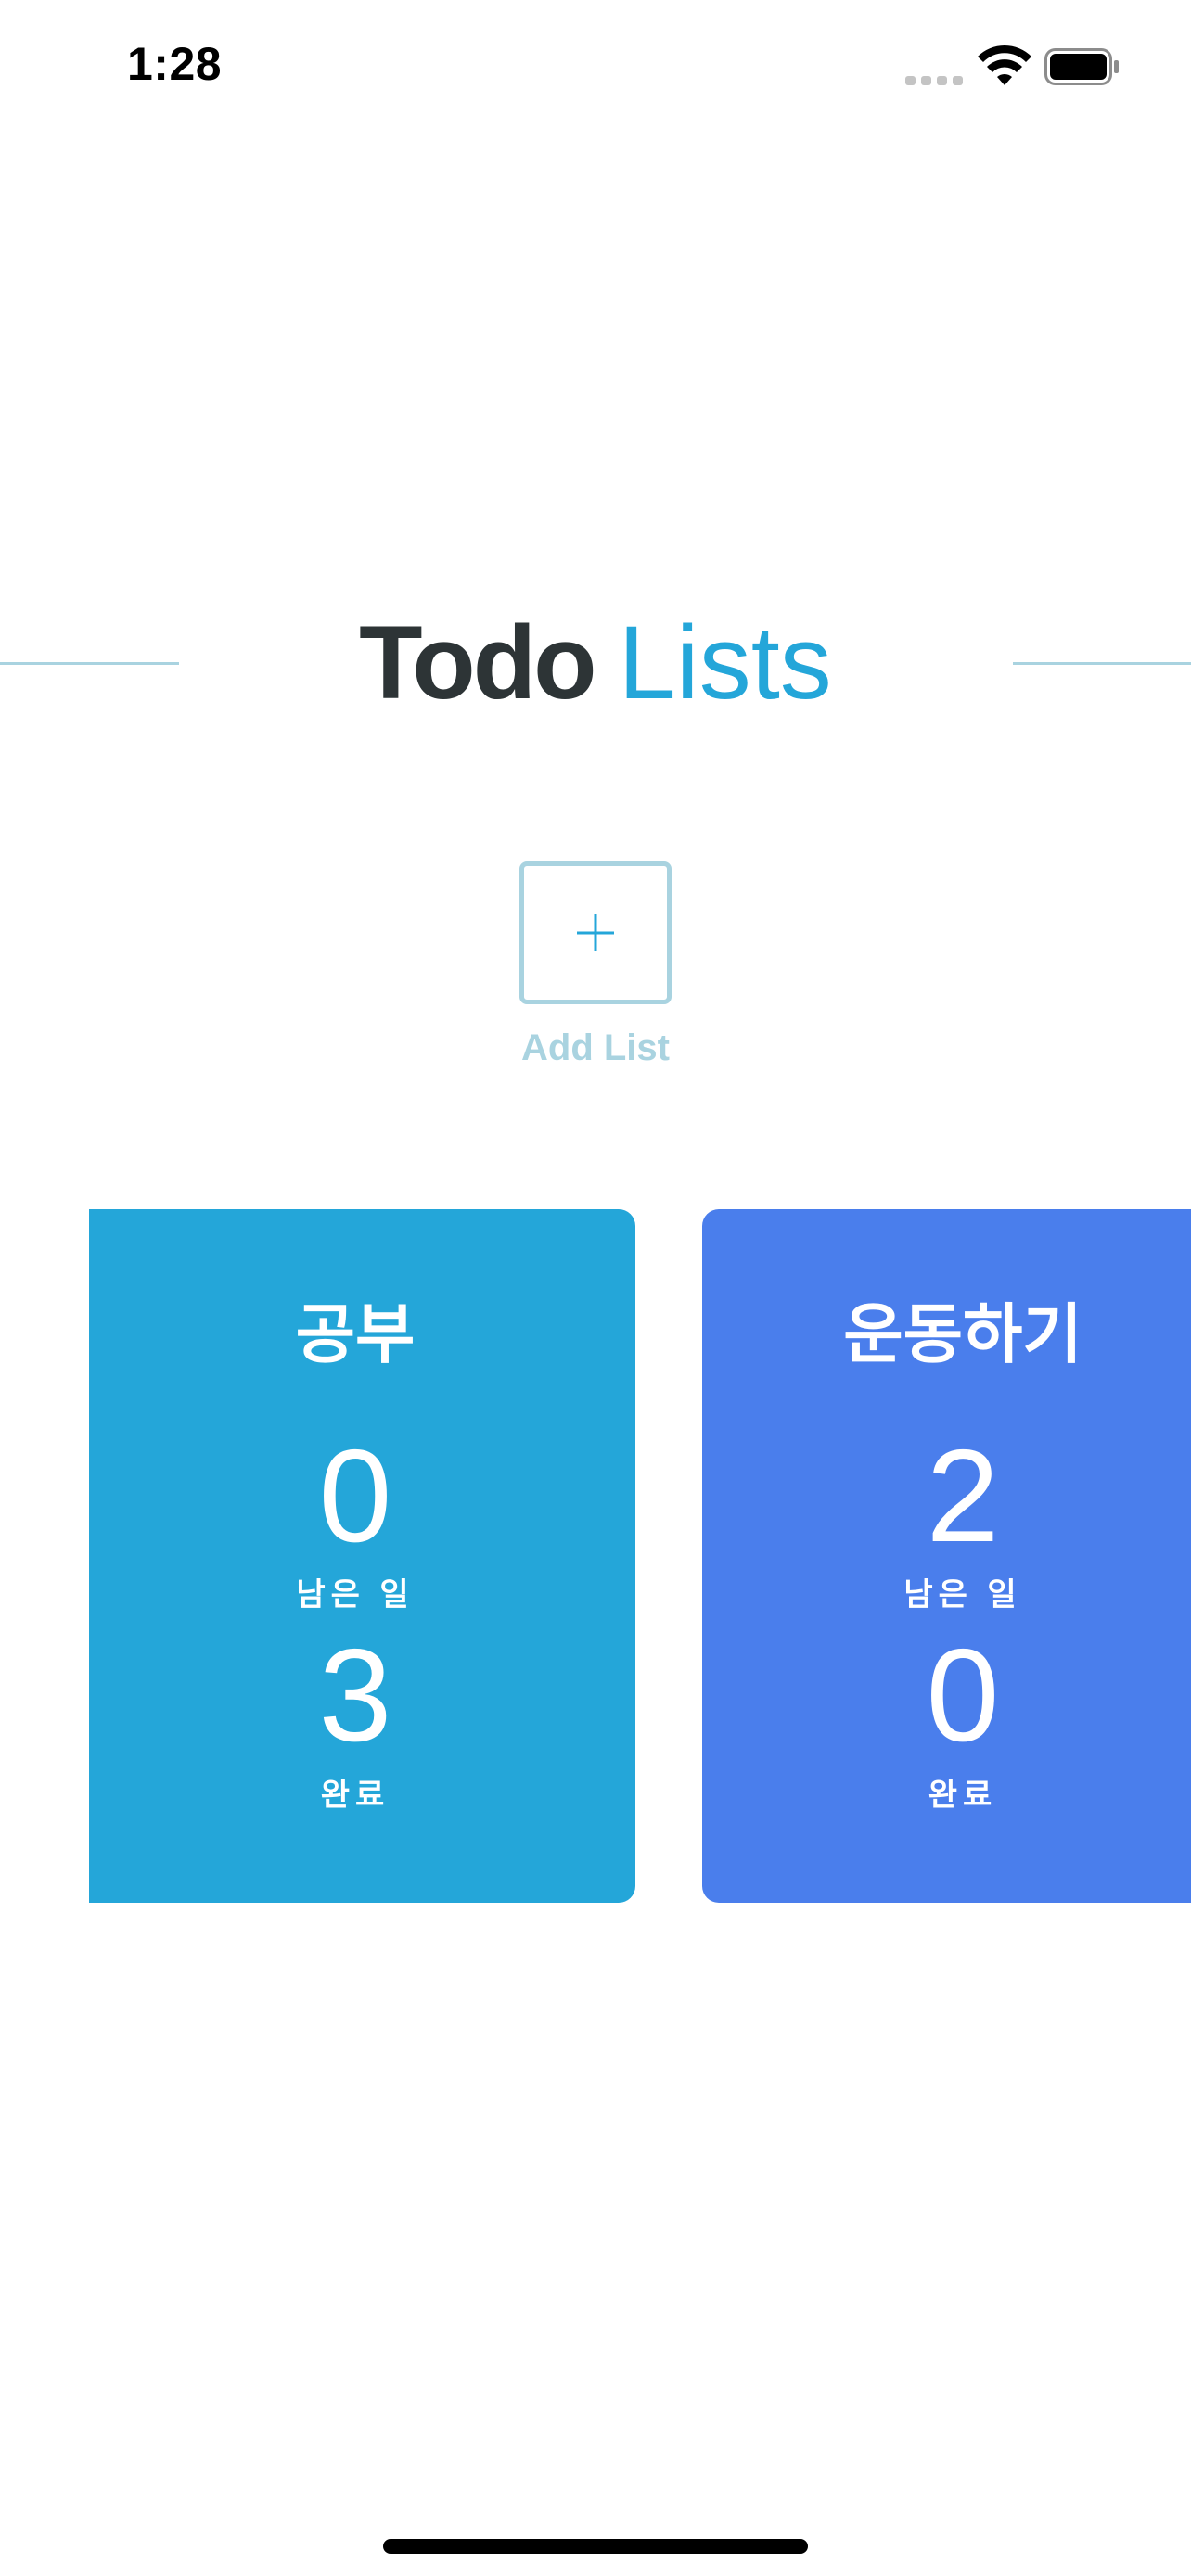 Image resolution: width=1191 pixels, height=2576 pixels. Describe the element at coordinates (477, 663) in the screenshot. I see `page-title-bold: Todo` at that location.